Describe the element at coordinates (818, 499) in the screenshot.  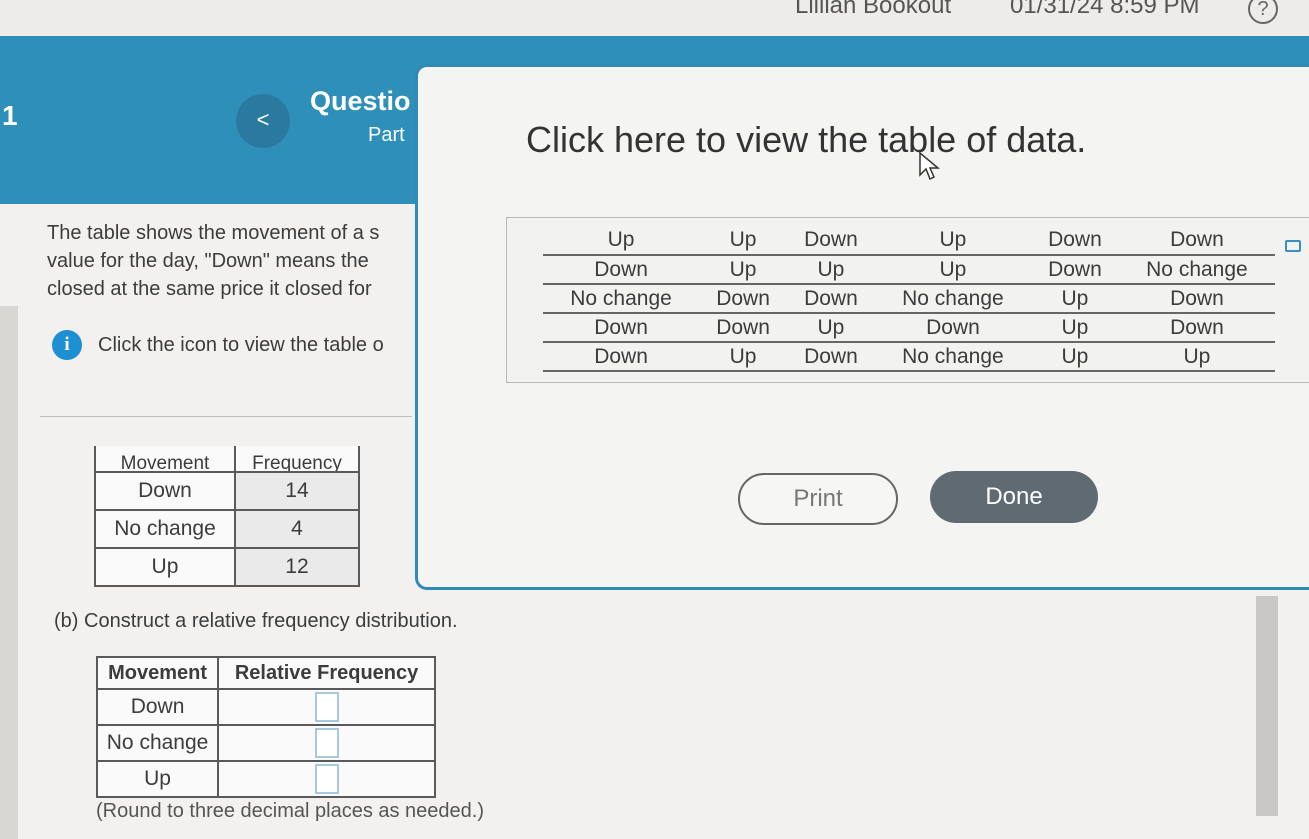
I see `print-button: Print` at that location.